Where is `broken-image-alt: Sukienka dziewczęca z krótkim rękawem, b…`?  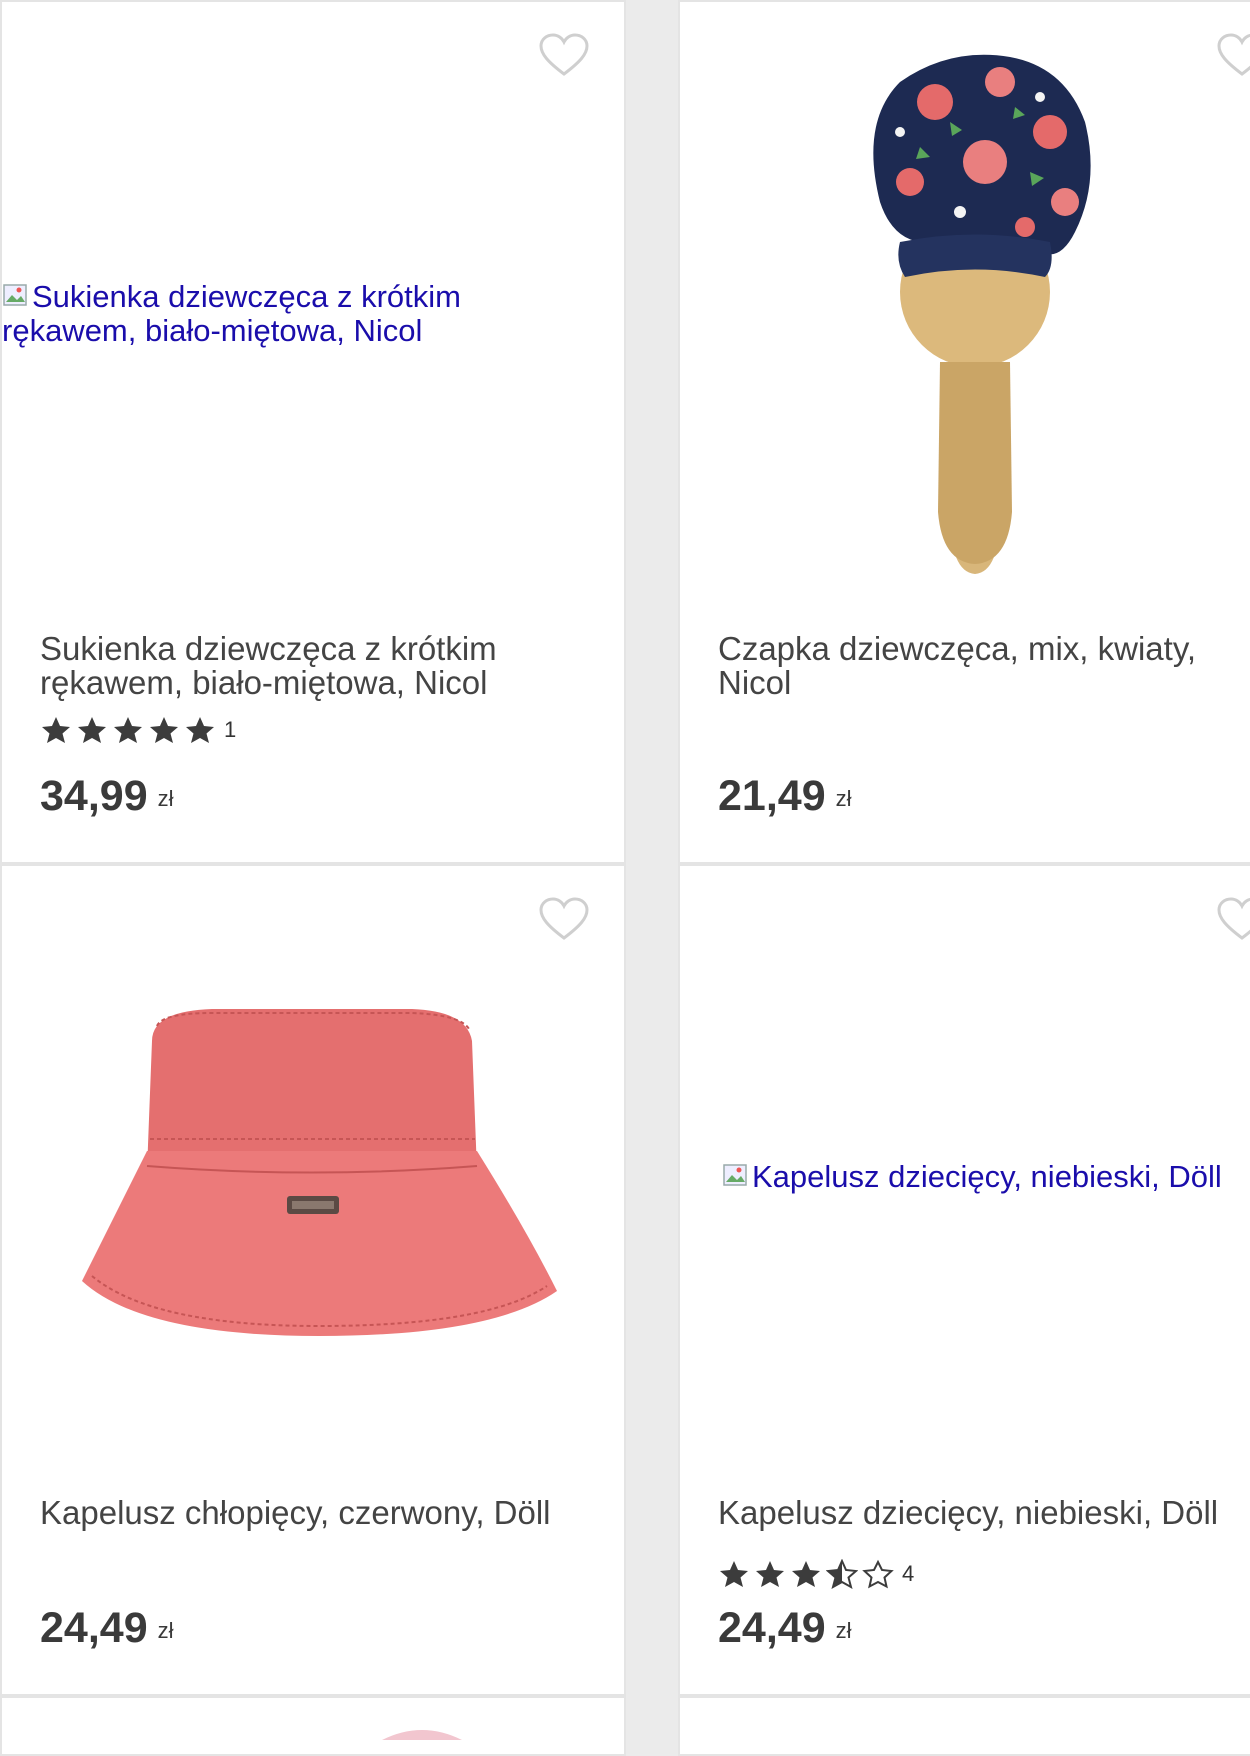
broken-image-alt: Sukienka dziewczęca z krótkim rękawem, b… is located at coordinates (282, 314).